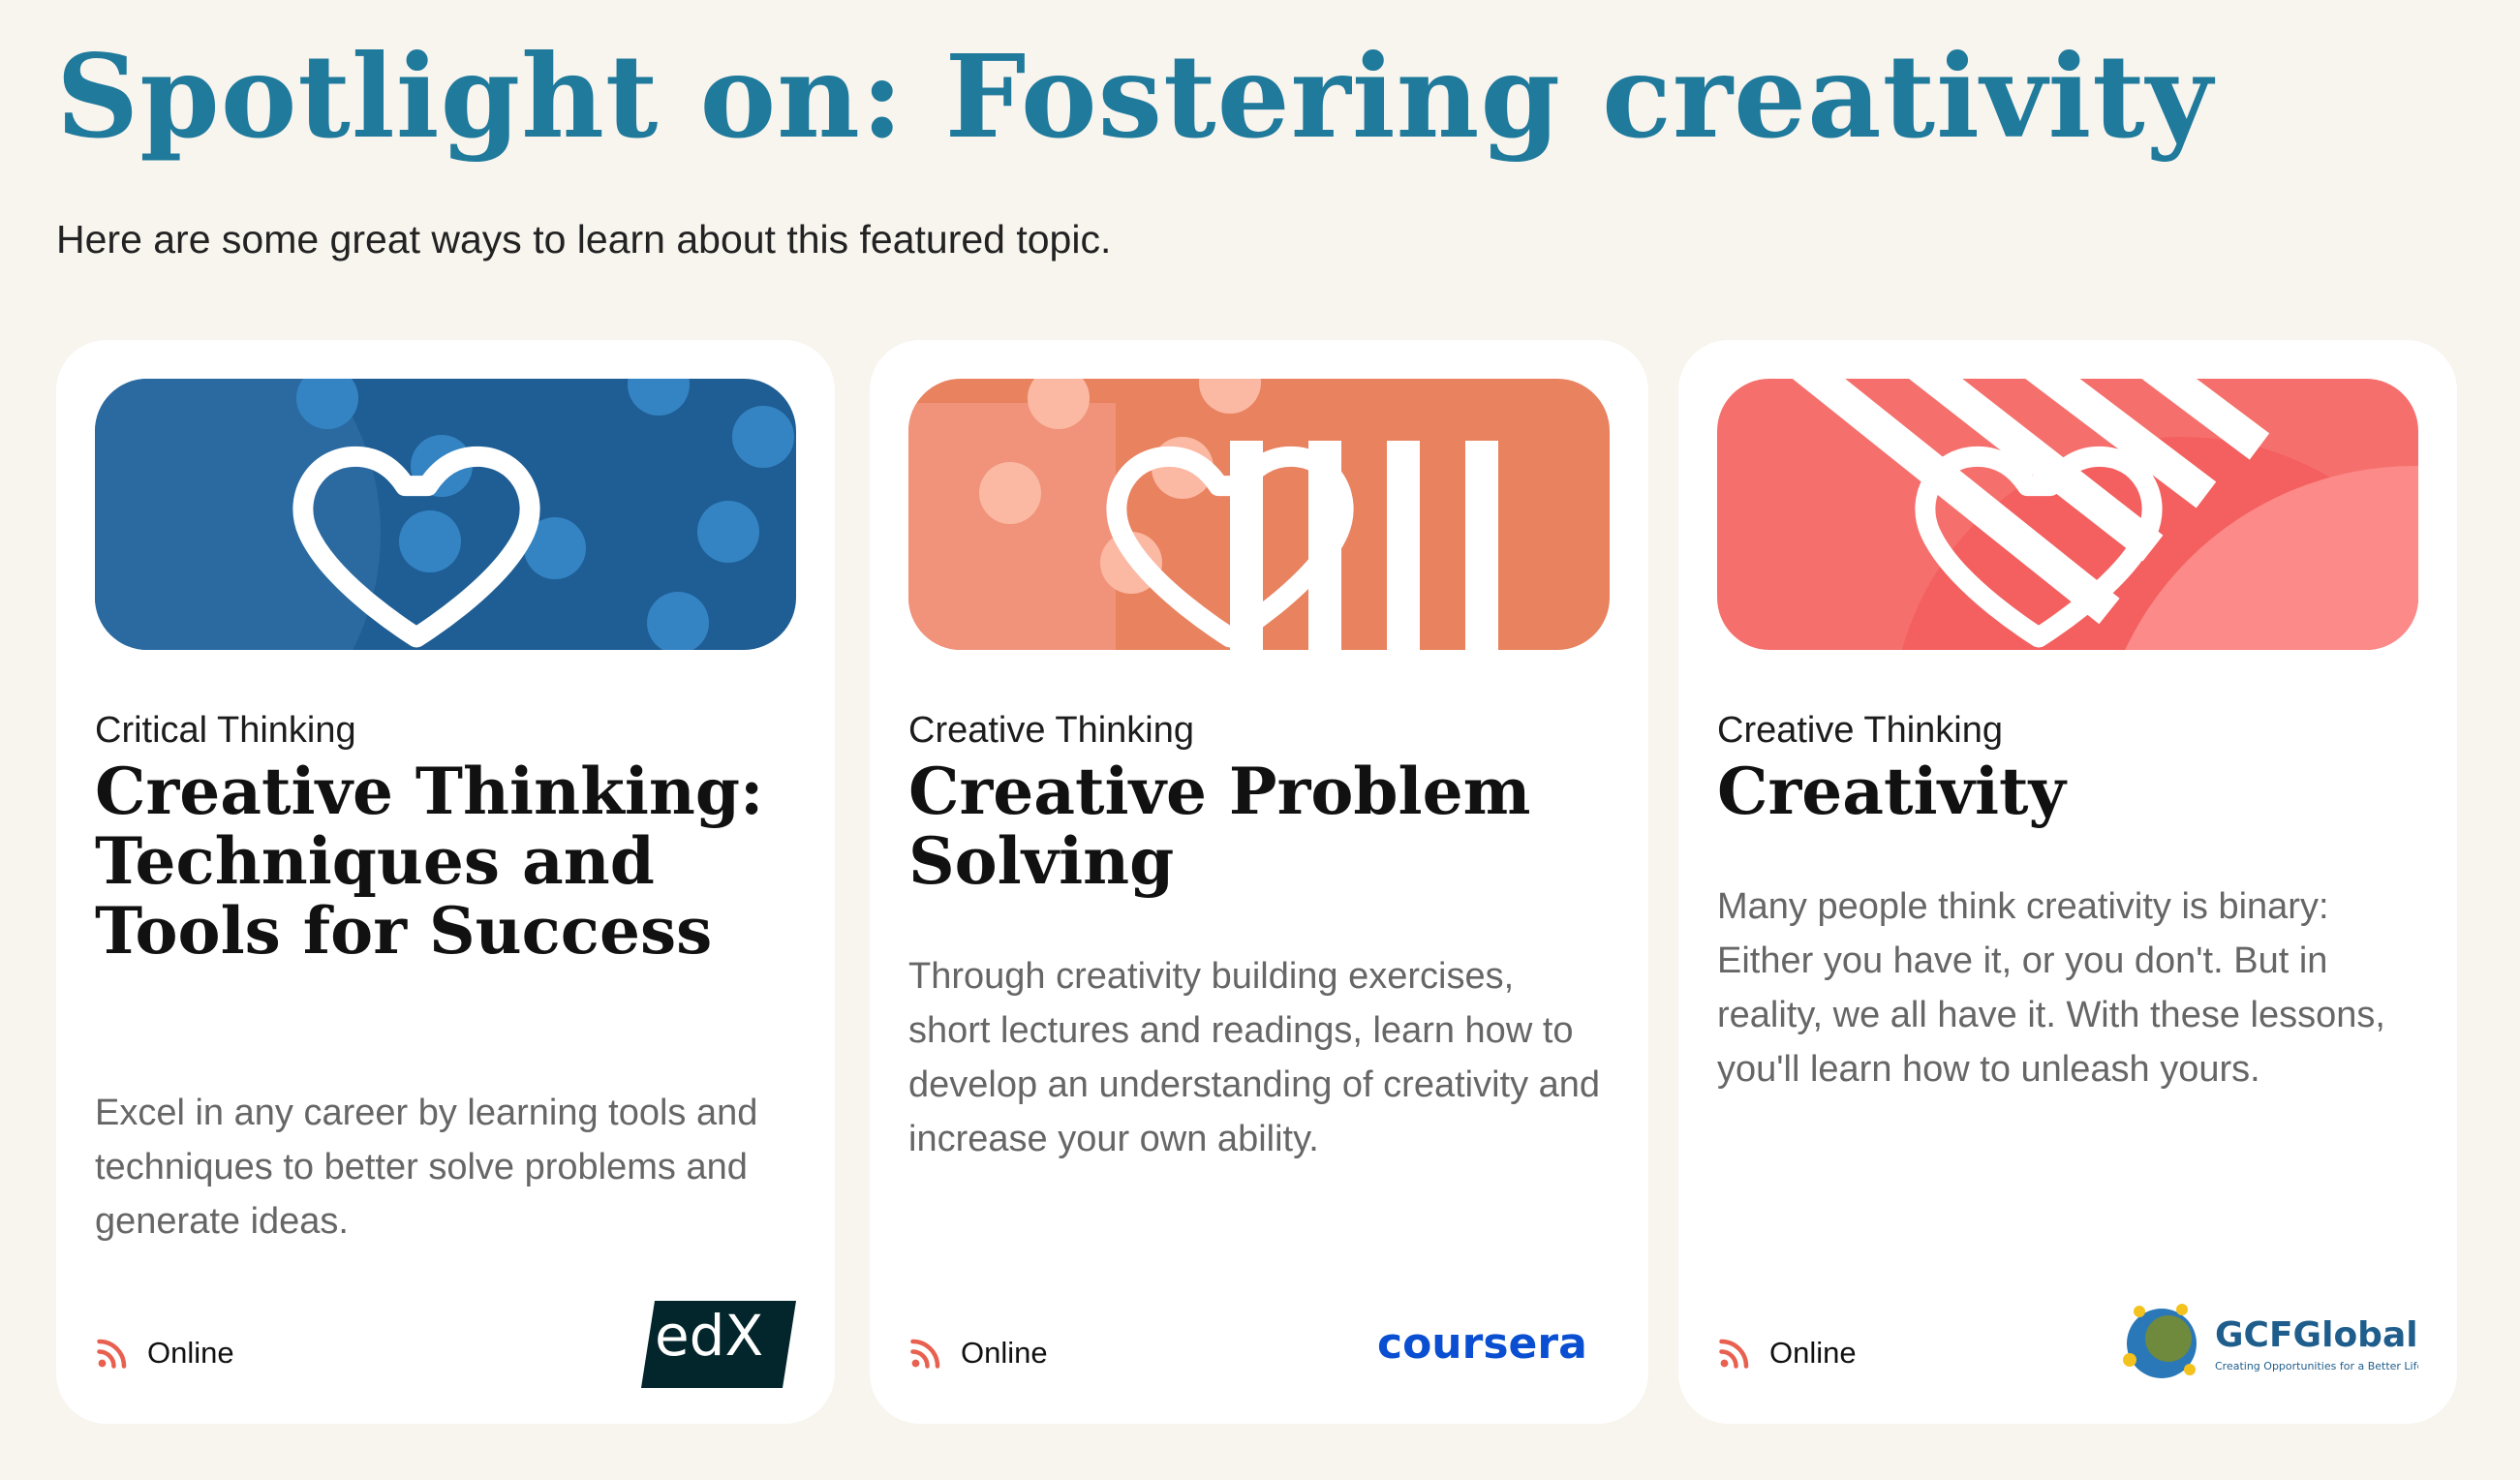  Describe the element at coordinates (2317, 1335) in the screenshot. I see `gcfglobal-logo-text: GCFGlobal` at that location.